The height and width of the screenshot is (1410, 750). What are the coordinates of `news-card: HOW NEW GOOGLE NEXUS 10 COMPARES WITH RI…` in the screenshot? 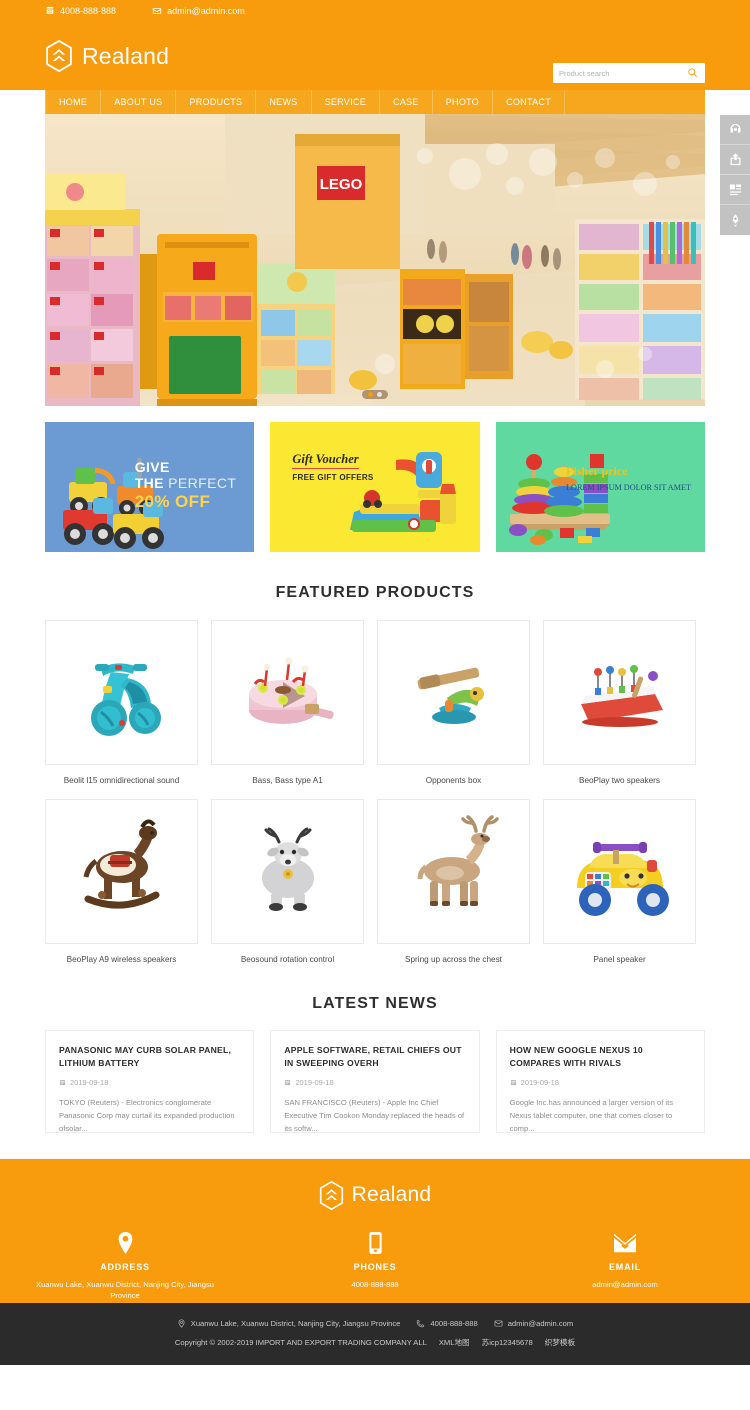 It's located at (600, 1081).